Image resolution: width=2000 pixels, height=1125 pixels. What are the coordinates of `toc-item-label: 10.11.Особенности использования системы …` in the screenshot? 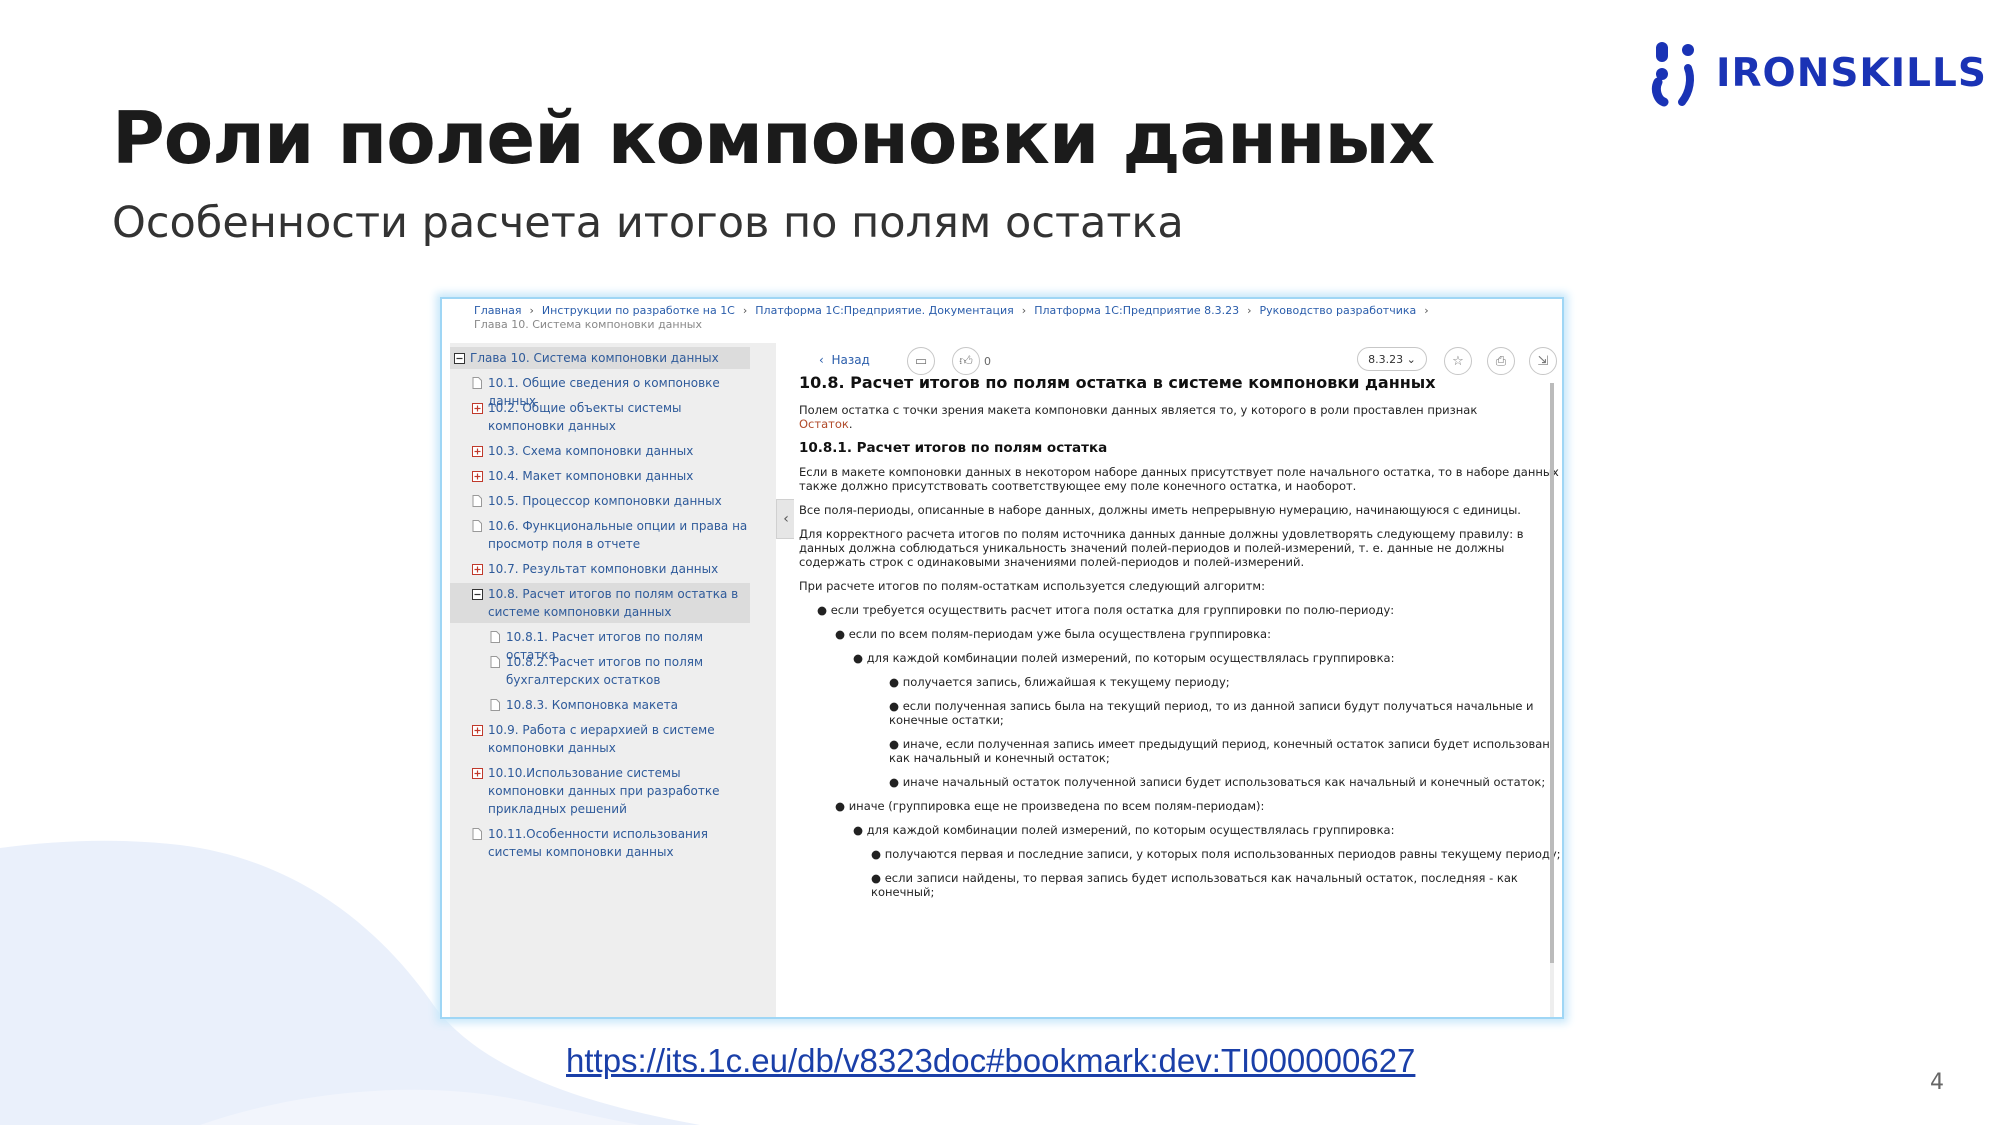 It's located at (598, 843).